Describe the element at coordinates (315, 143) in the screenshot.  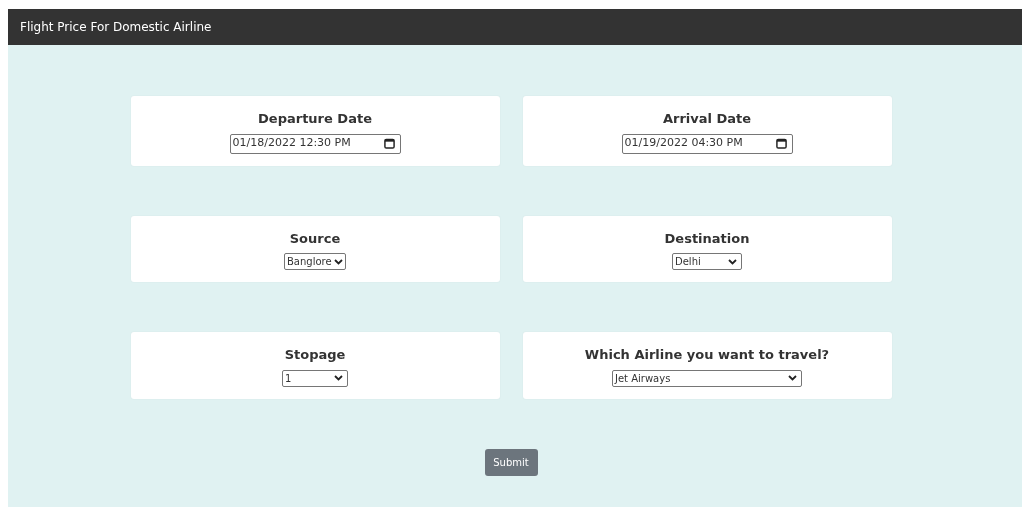
I see `datetime-field: 01/18/2022 12:30 PM` at that location.